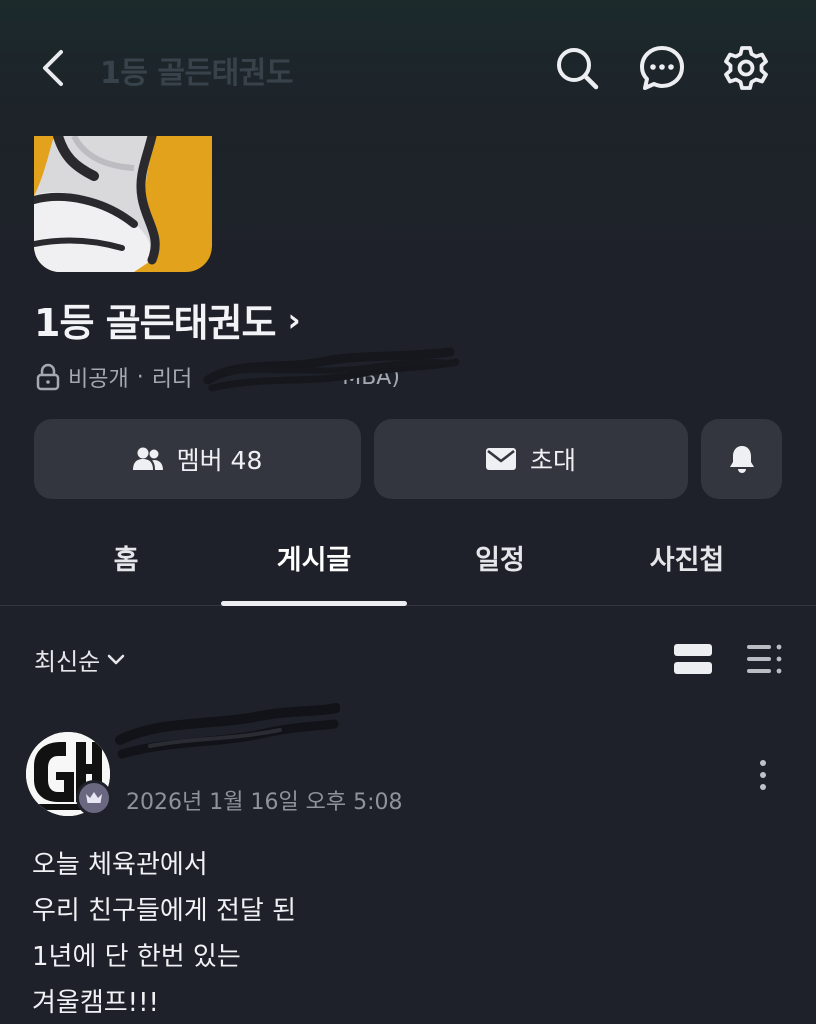 Image resolution: width=816 pixels, height=1024 pixels. What do you see at coordinates (67, 662) in the screenshot?
I see `sort-label: 최신순` at bounding box center [67, 662].